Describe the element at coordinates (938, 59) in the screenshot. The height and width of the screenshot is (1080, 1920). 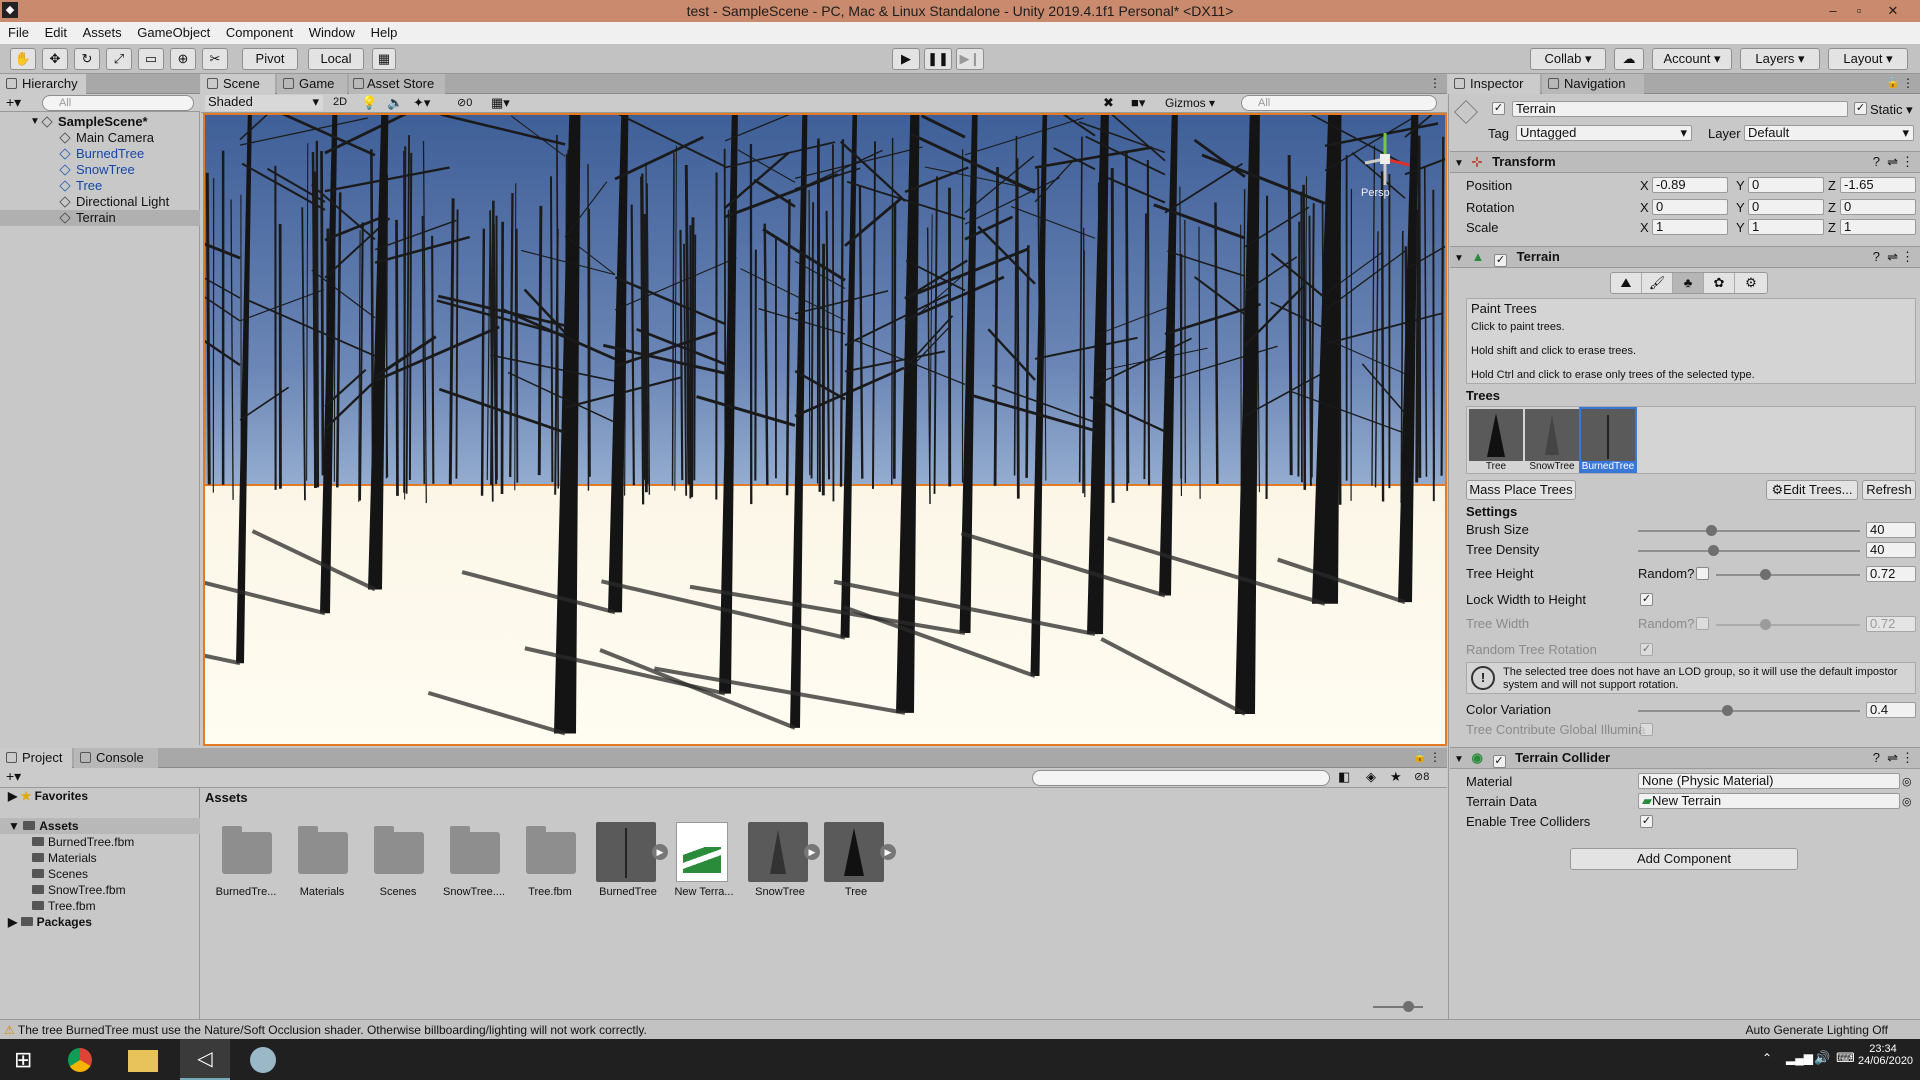
I see `pause-icon: ❚❚` at that location.